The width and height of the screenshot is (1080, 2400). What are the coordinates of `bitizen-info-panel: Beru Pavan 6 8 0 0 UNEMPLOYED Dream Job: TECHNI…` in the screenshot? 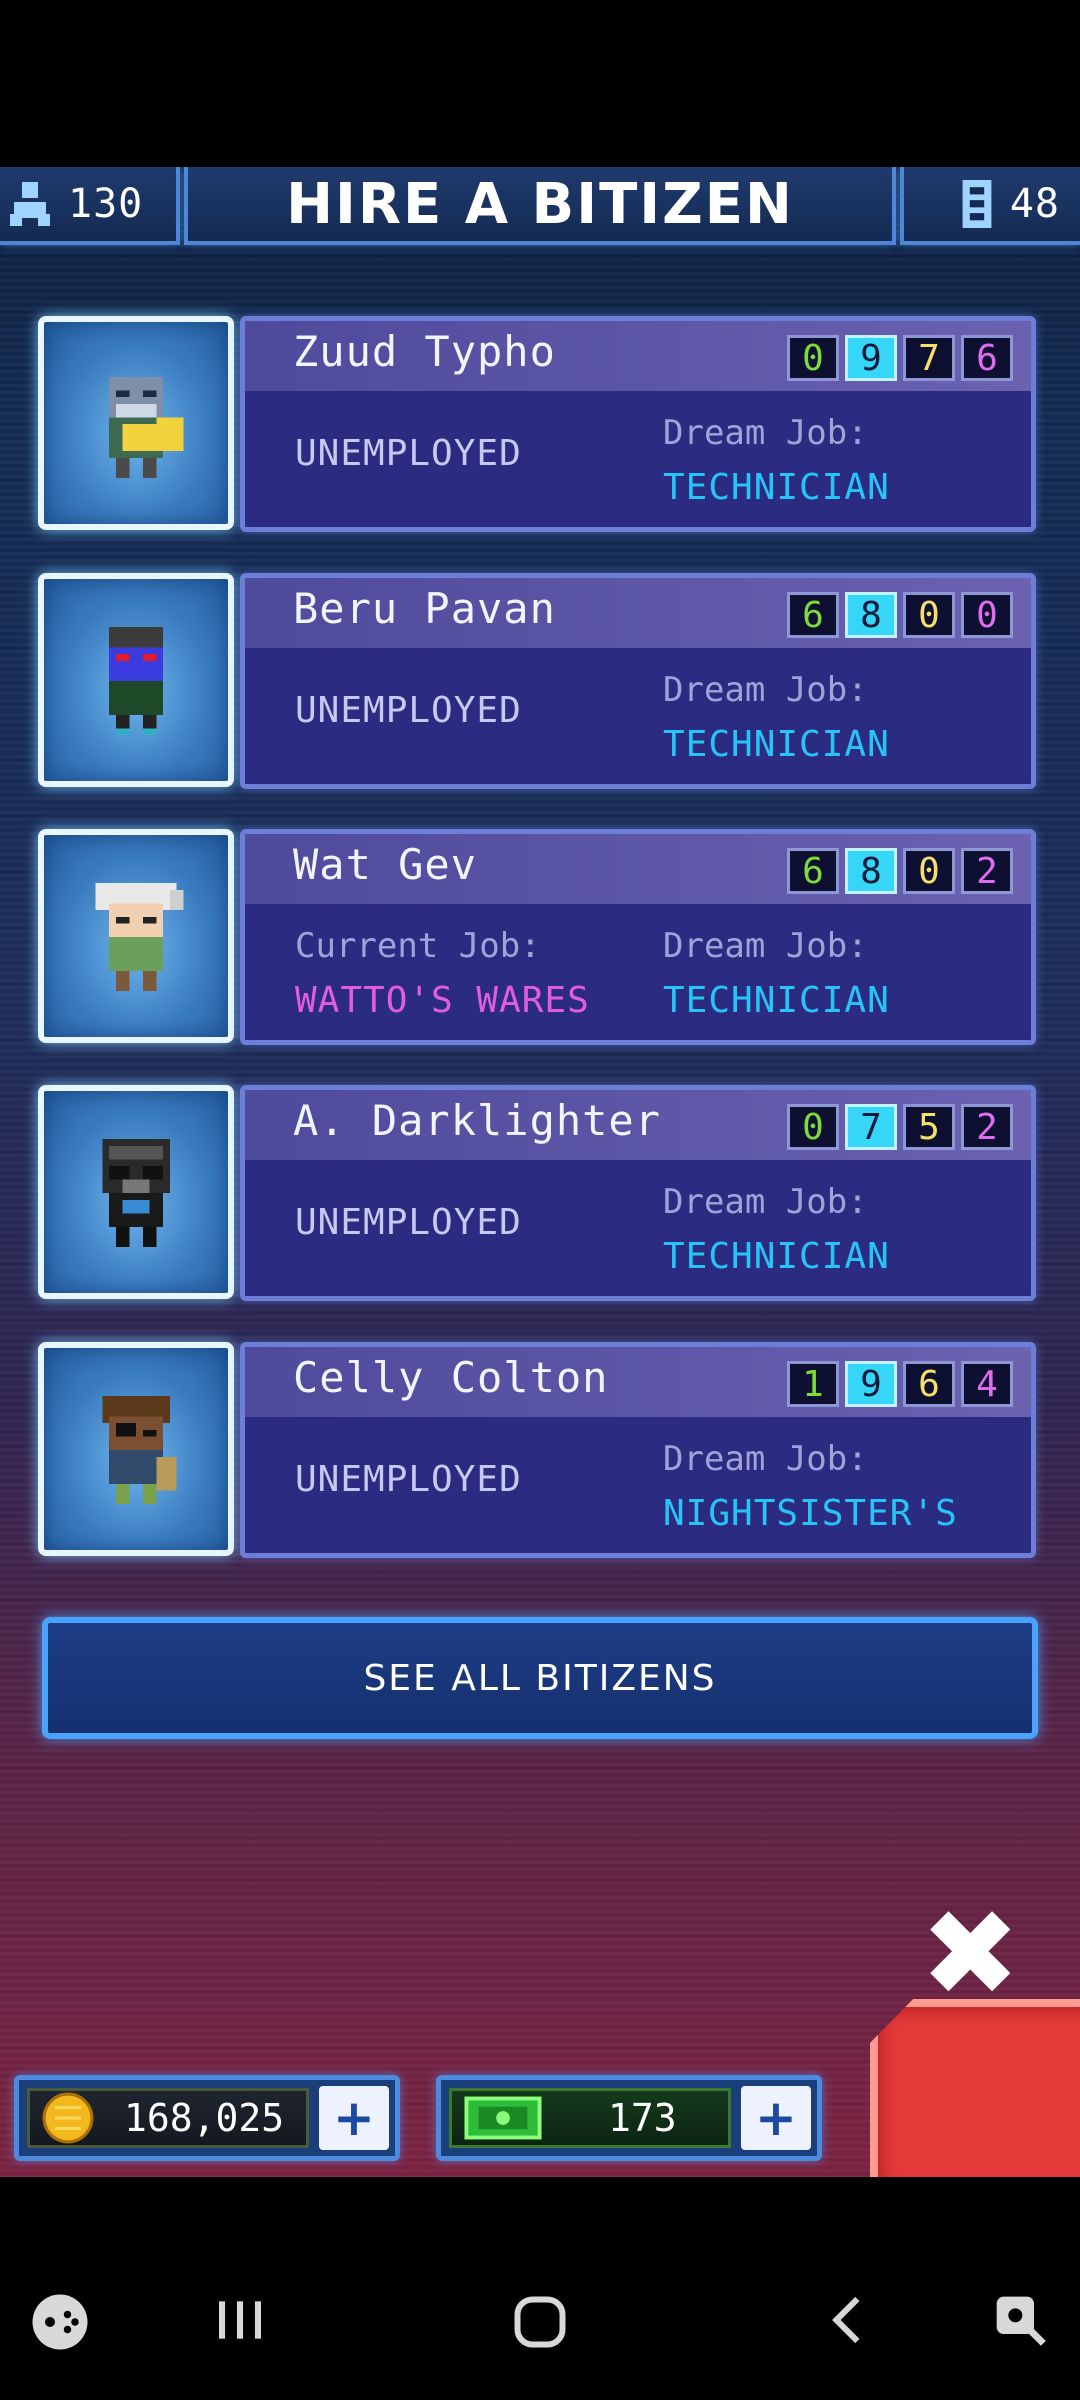 It's located at (638, 681).